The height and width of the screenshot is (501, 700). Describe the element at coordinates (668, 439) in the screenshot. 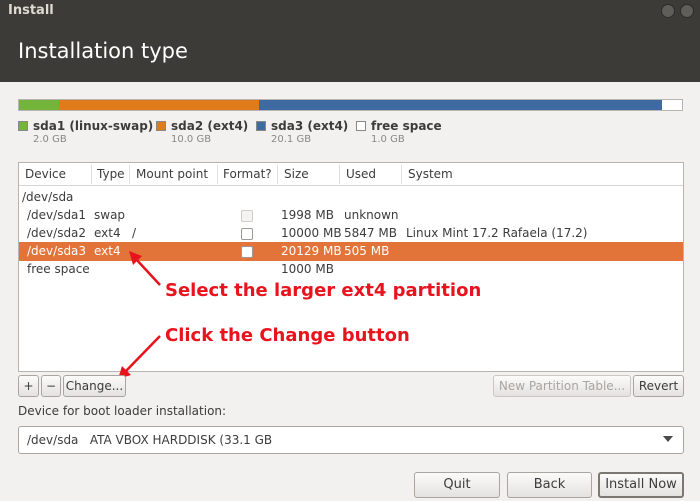

I see `dropdown-arrow-icon` at that location.